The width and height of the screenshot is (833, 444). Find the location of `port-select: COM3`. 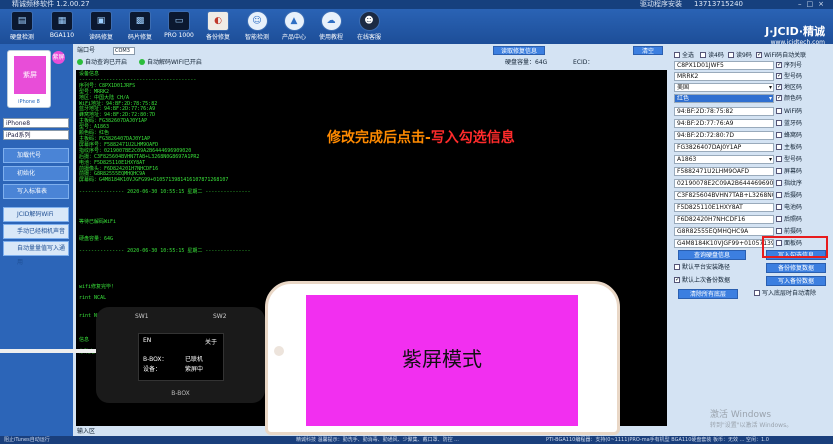

port-select: COM3 is located at coordinates (124, 51).